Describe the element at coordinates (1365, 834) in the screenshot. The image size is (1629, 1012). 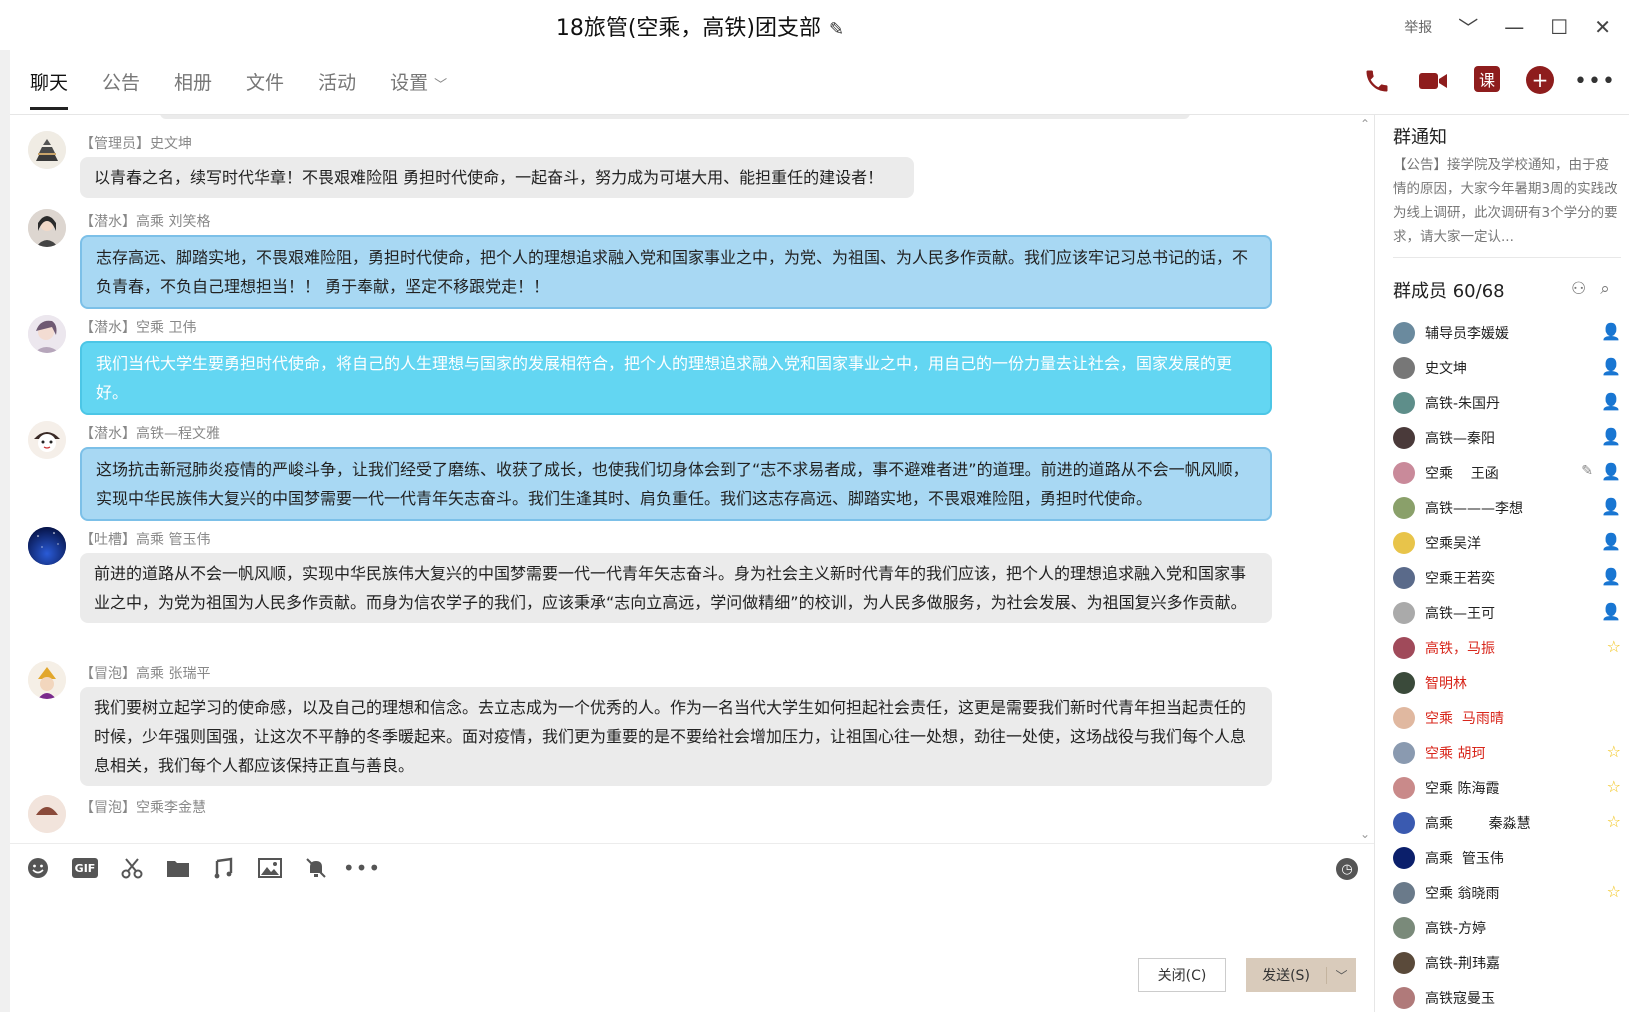
I see `scroll-down-icon: ⌄` at that location.